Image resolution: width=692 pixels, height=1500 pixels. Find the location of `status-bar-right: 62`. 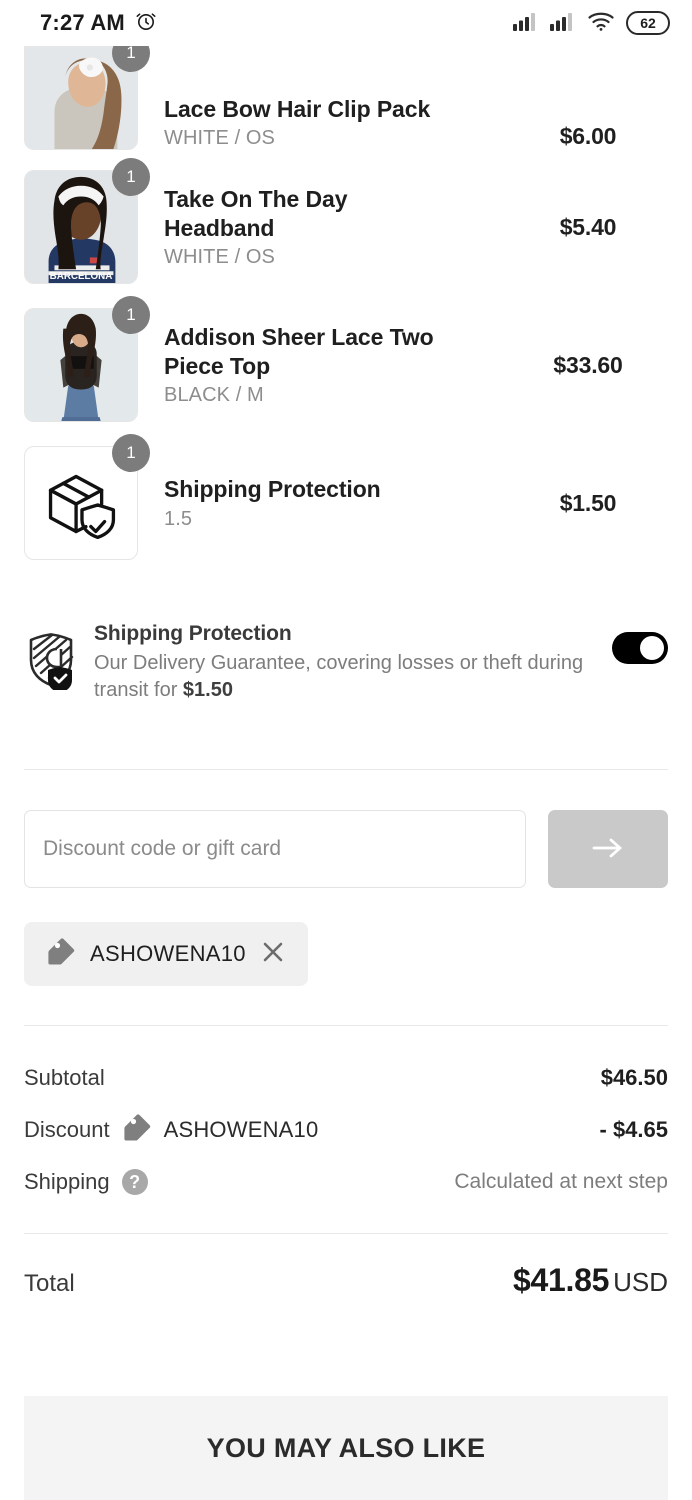

status-bar-right: 62 is located at coordinates (591, 23).